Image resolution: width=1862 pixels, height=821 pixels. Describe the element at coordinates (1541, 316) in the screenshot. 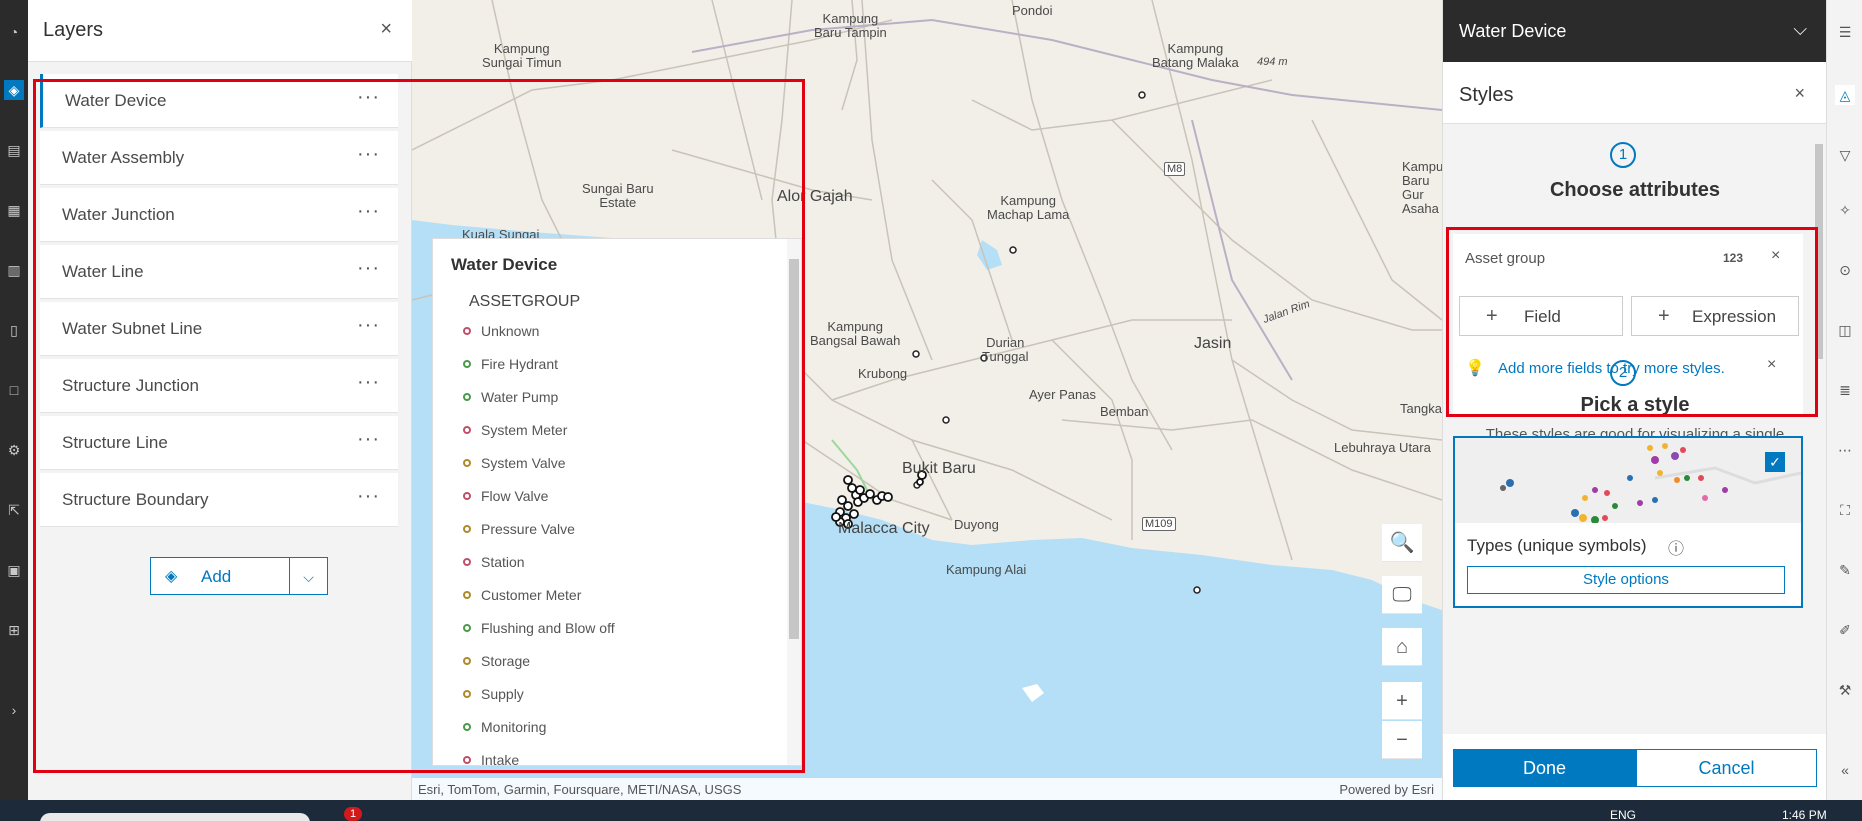

I see `add-field-button: + Field` at that location.